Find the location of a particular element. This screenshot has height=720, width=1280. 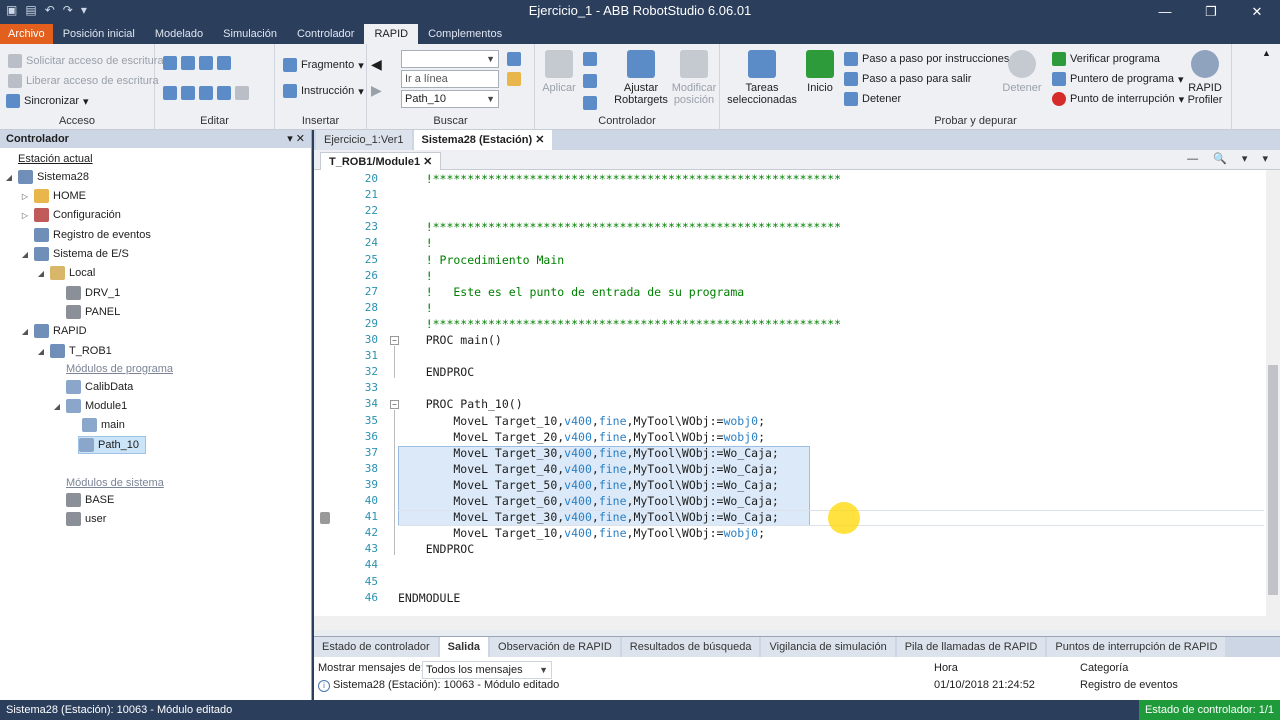

tab-module1: T_ROB1/Module1 ✕ is located at coordinates (381, 161).